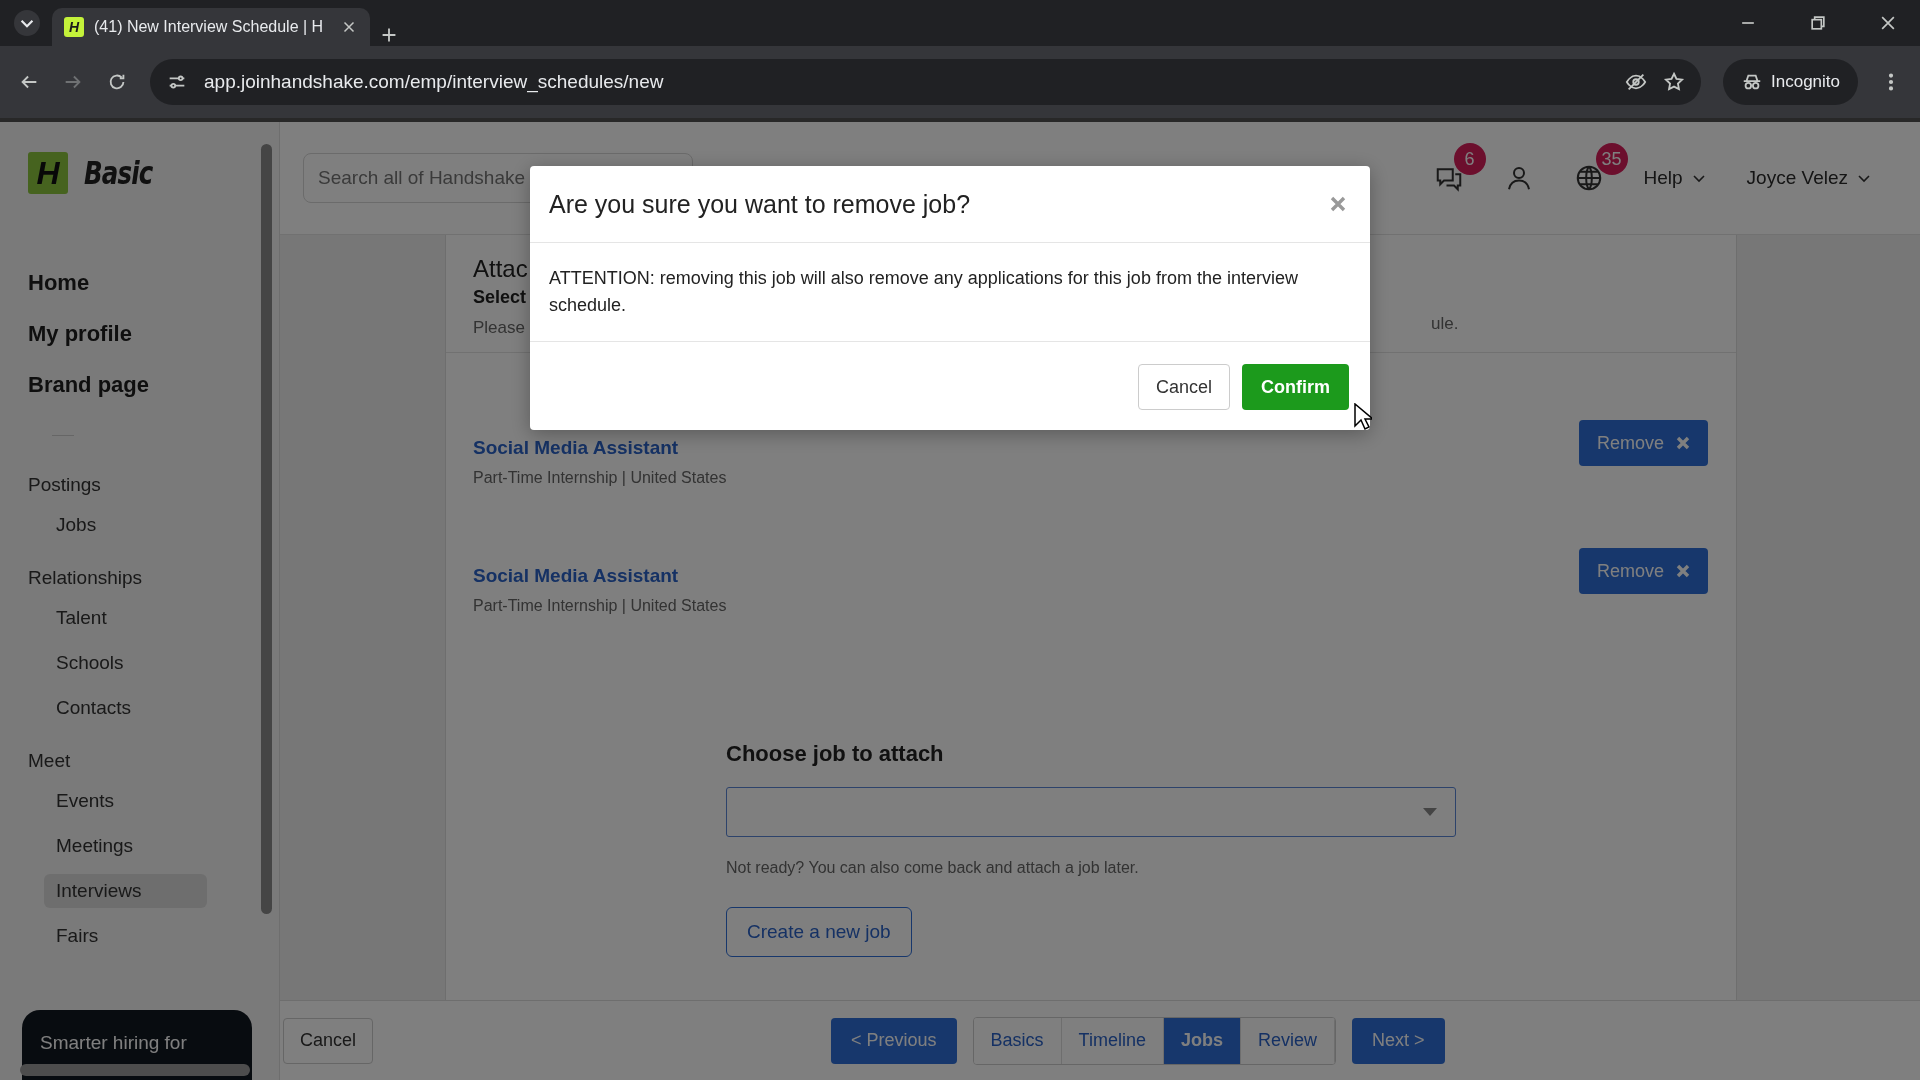 The width and height of the screenshot is (1920, 1080). I want to click on field-label: Choose job to attach, so click(835, 754).